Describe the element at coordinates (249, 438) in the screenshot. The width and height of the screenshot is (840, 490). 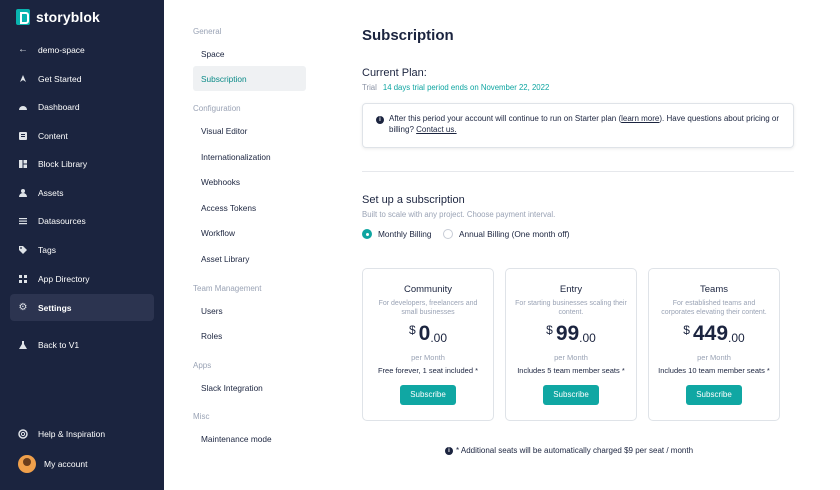
I see `nav-item-maintenance-mode: Maintenance mode` at that location.